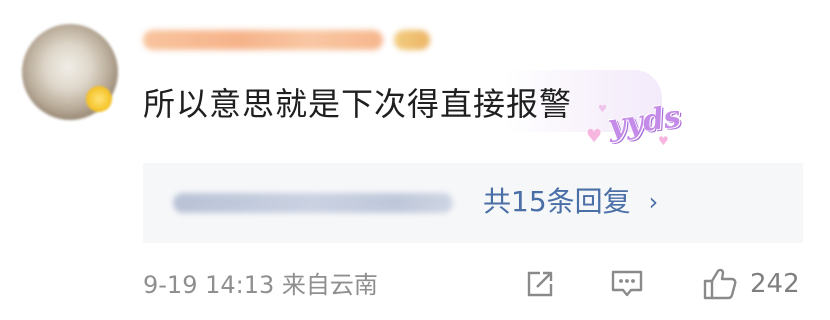 The height and width of the screenshot is (320, 830). Describe the element at coordinates (263, 40) in the screenshot. I see `username` at that location.